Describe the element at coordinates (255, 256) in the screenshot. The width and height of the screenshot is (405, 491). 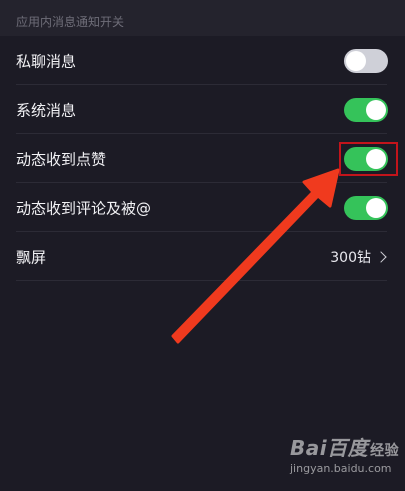
I see `annotation-arrow-icon` at that location.